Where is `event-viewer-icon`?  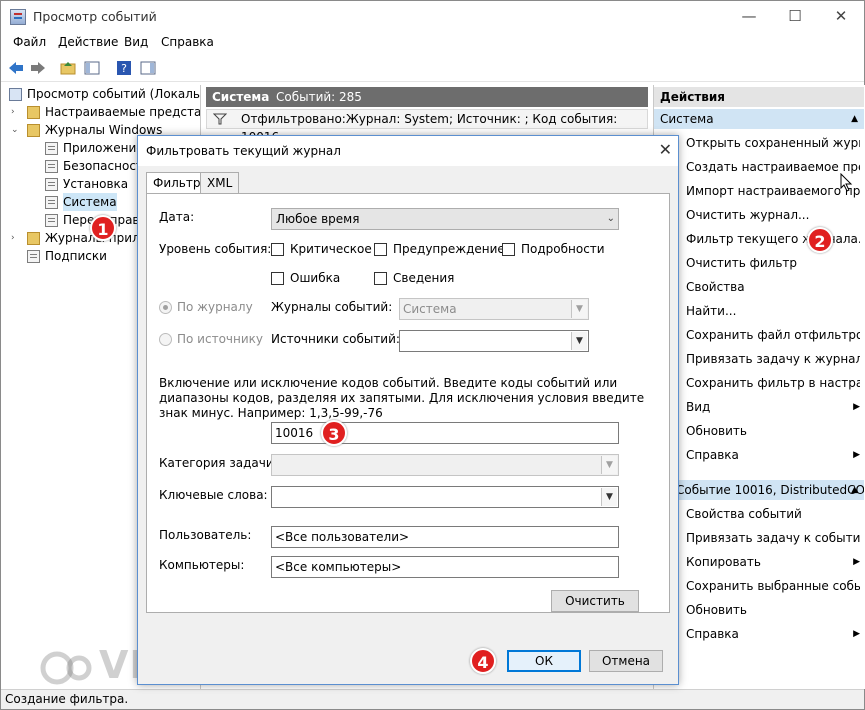 event-viewer-icon is located at coordinates (15, 94).